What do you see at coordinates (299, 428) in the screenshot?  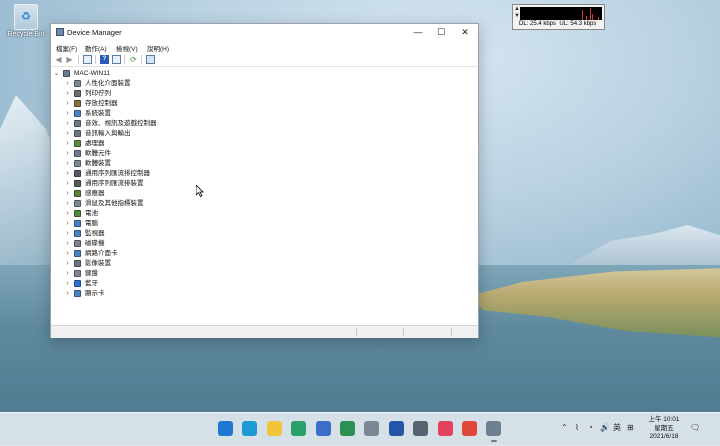 I see `settings-gear-icon` at bounding box center [299, 428].